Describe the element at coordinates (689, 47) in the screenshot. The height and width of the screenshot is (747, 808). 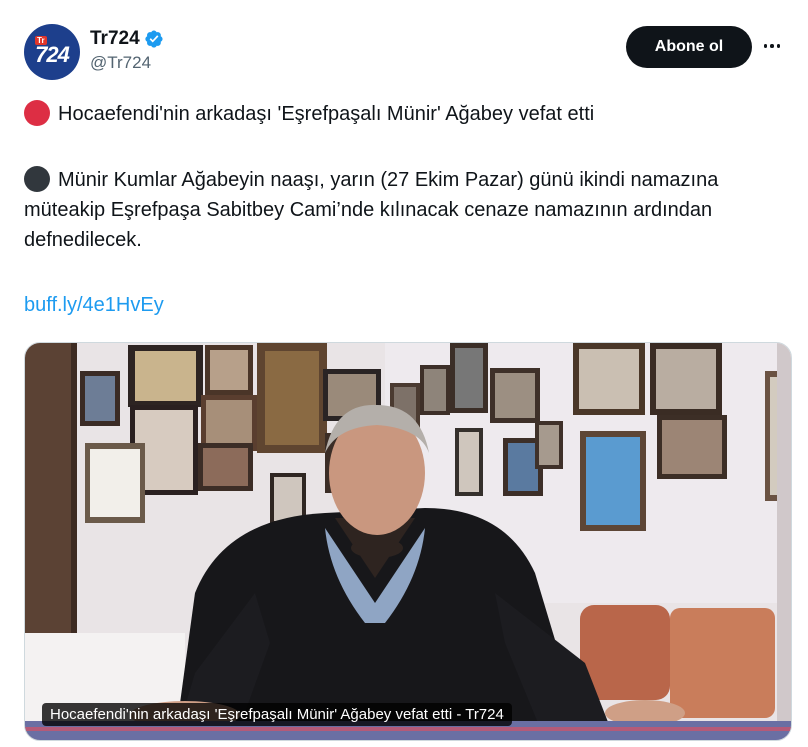
I see `follow-button: Abone ol` at that location.